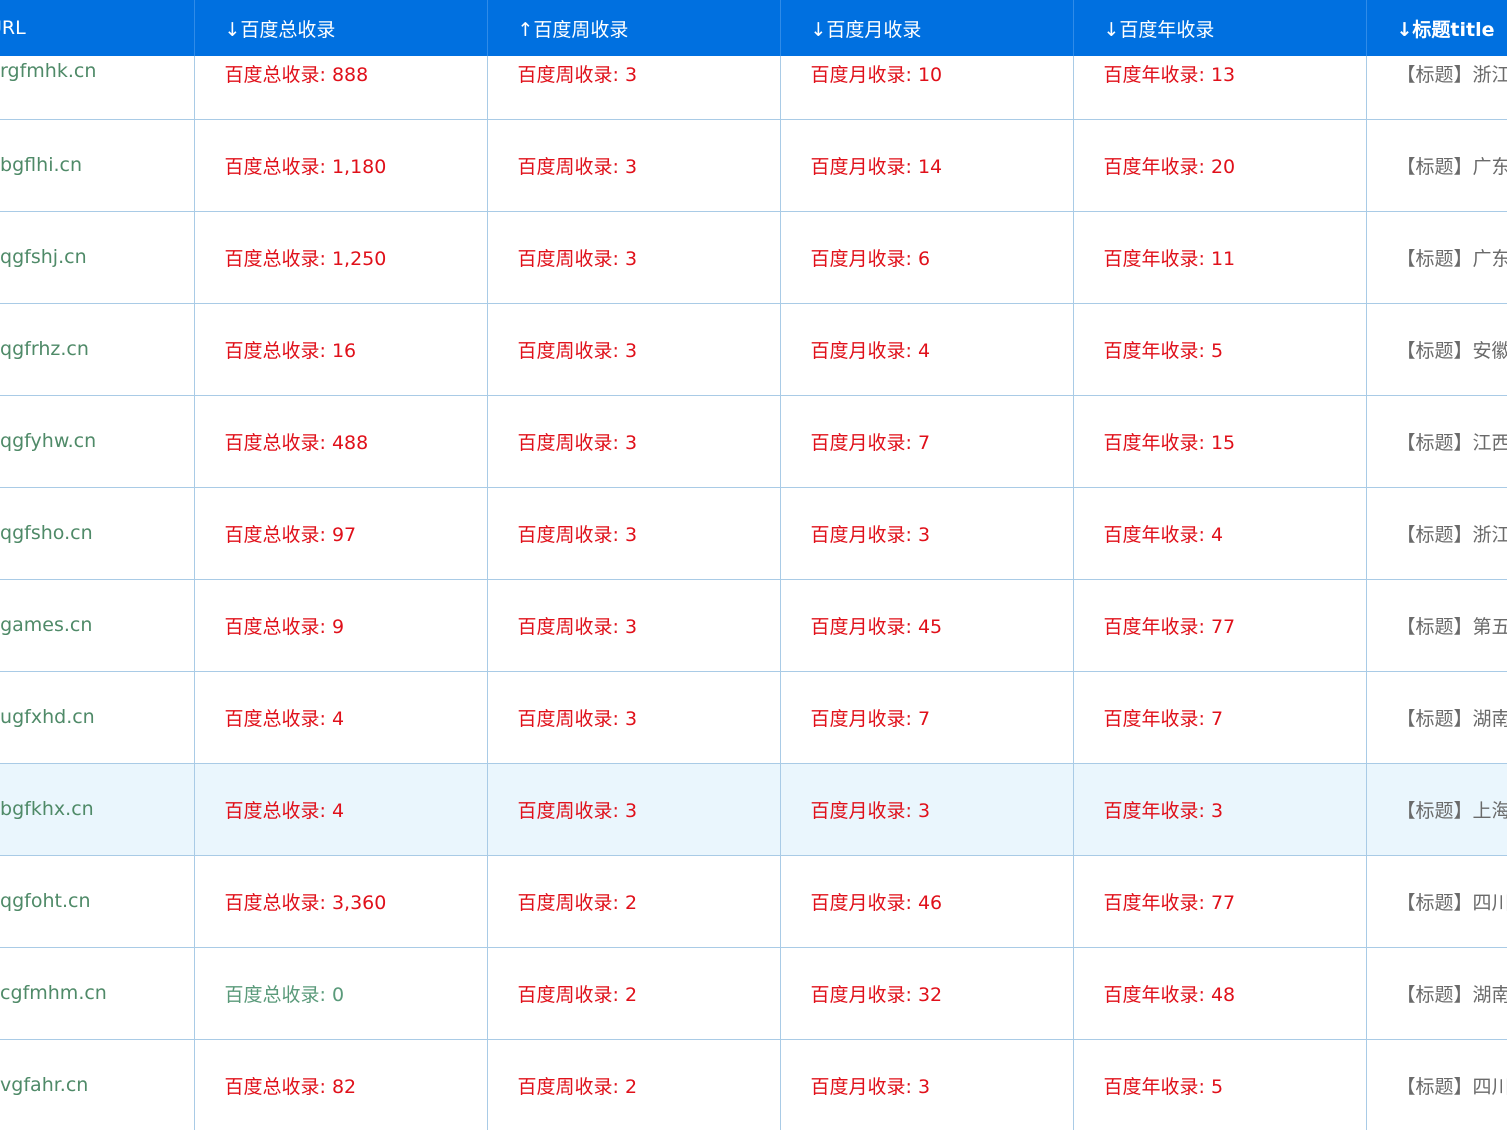 This screenshot has height=1130, width=1507. What do you see at coordinates (97, 901) in the screenshot?
I see `url-cell: pqgfoht.cn` at bounding box center [97, 901].